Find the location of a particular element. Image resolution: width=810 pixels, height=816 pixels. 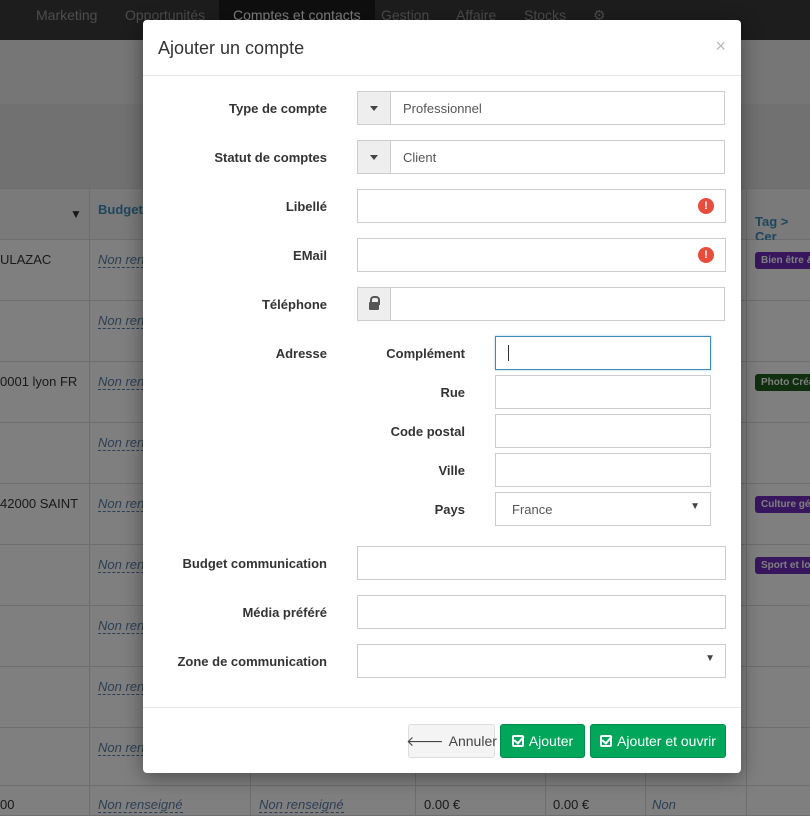

city-label: Ville is located at coordinates (451, 470).